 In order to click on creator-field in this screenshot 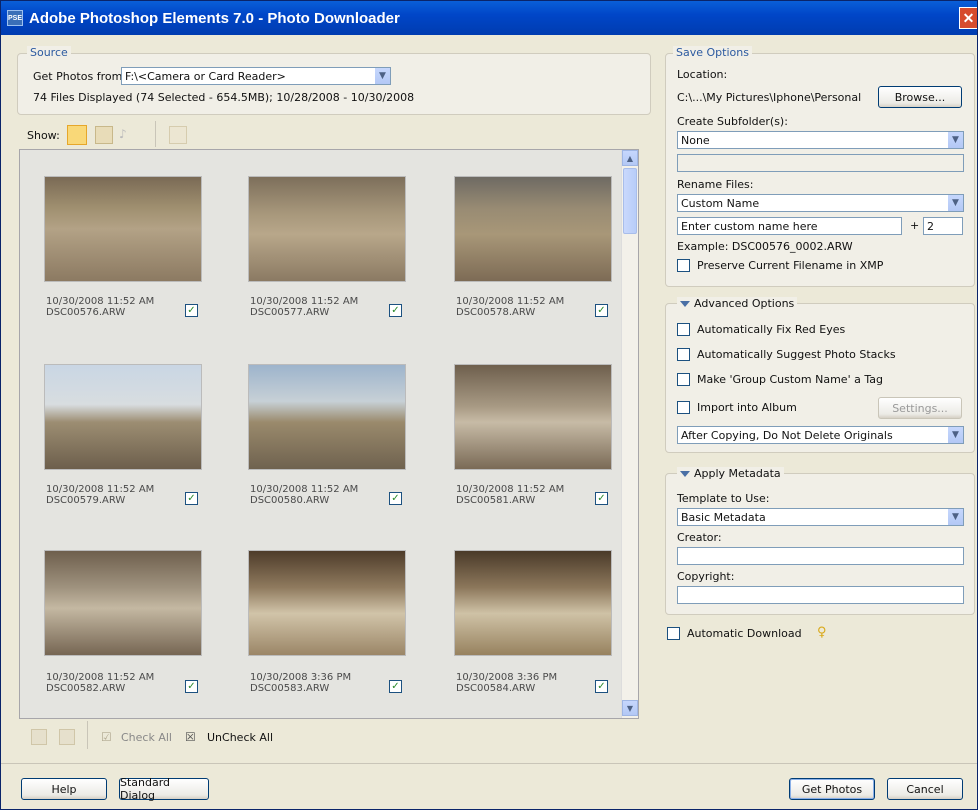, I will do `click(820, 556)`.